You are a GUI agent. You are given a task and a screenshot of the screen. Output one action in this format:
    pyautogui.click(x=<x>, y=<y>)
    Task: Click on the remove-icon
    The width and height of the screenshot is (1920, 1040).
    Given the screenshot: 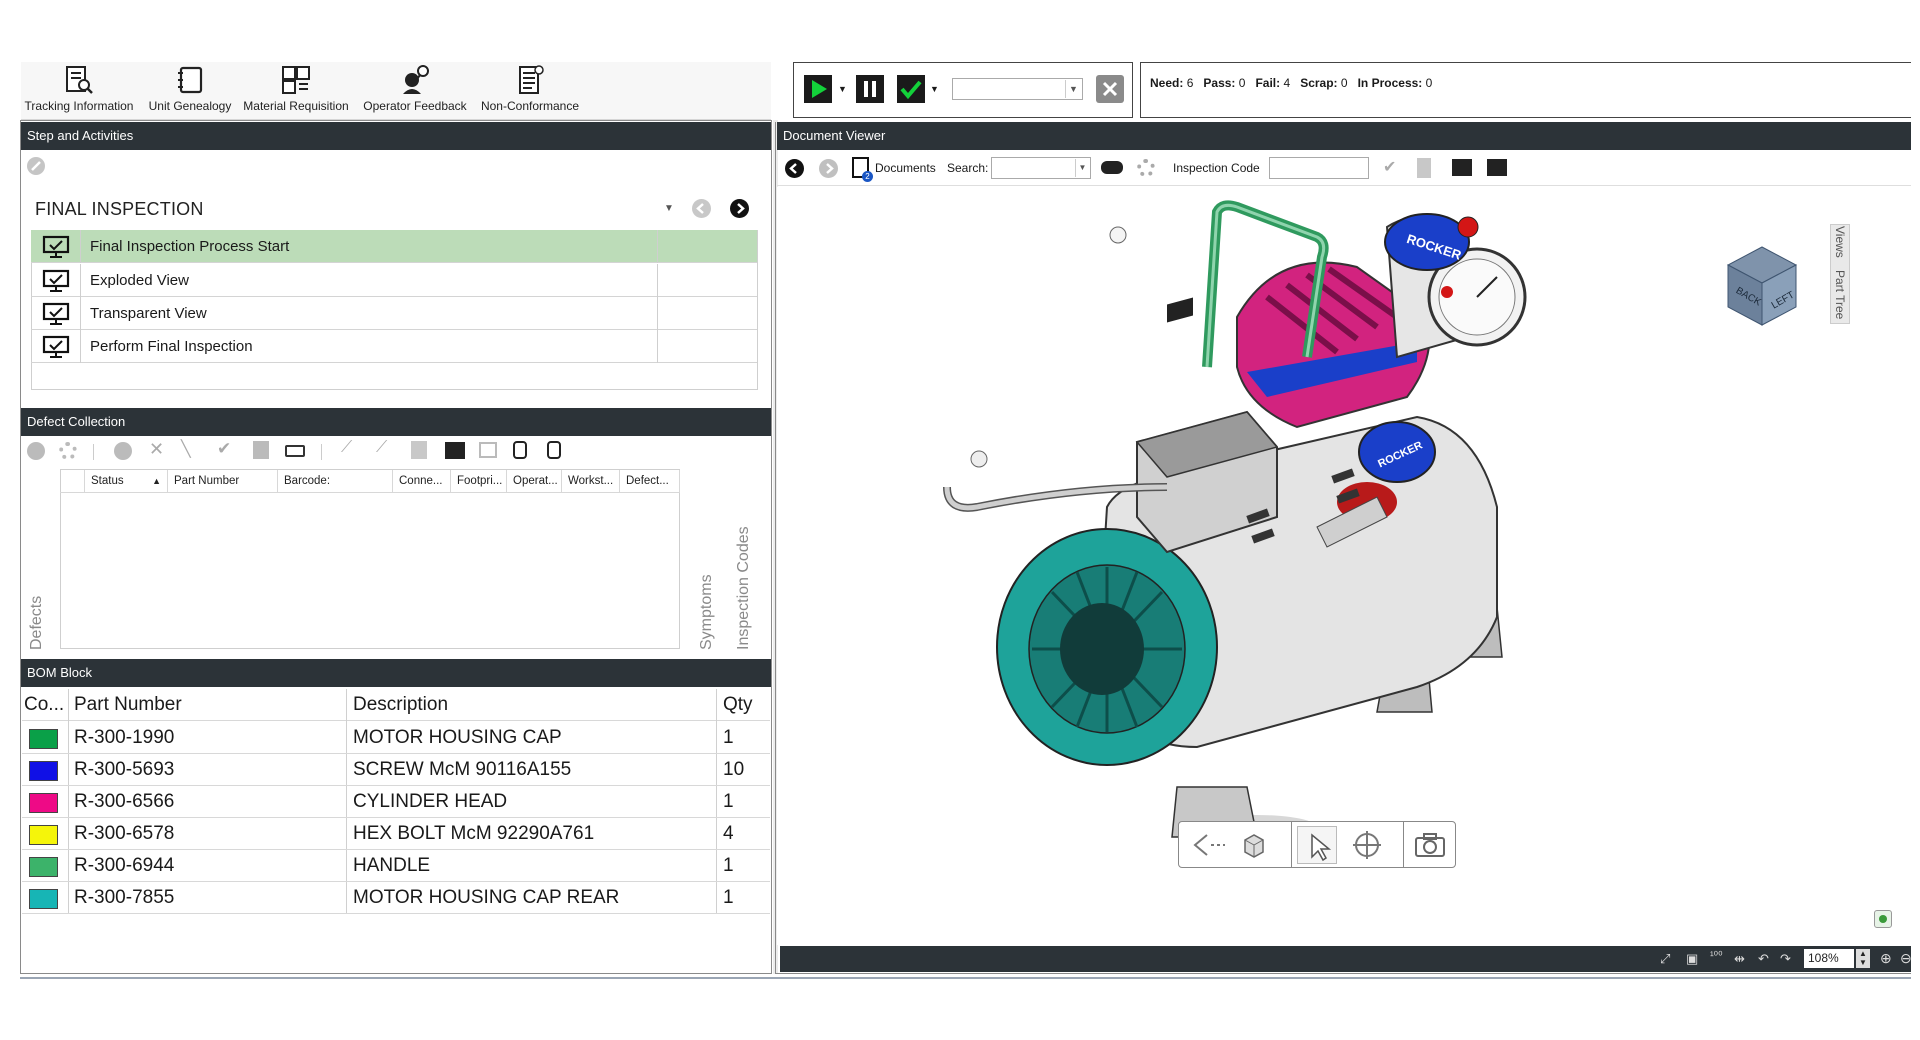 What is the action you would take?
    pyautogui.click(x=123, y=451)
    